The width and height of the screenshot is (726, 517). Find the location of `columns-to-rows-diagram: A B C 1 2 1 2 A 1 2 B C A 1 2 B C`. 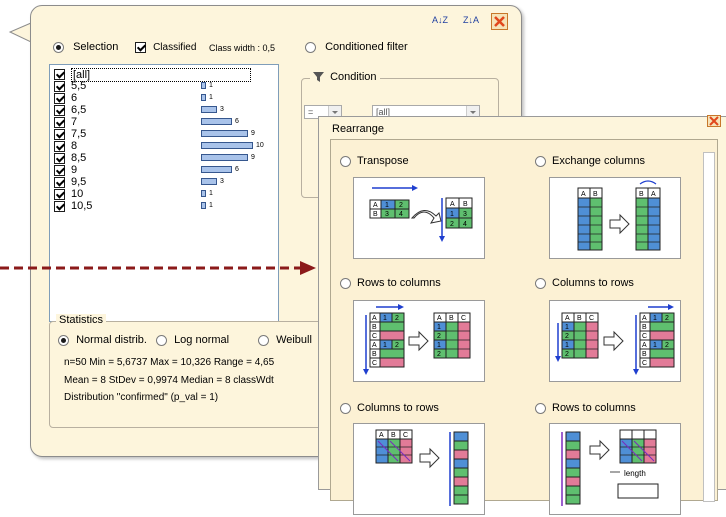

columns-to-rows-diagram: A B C 1 2 1 2 A 1 2 B C A 1 2 B C is located at coordinates (615, 341).